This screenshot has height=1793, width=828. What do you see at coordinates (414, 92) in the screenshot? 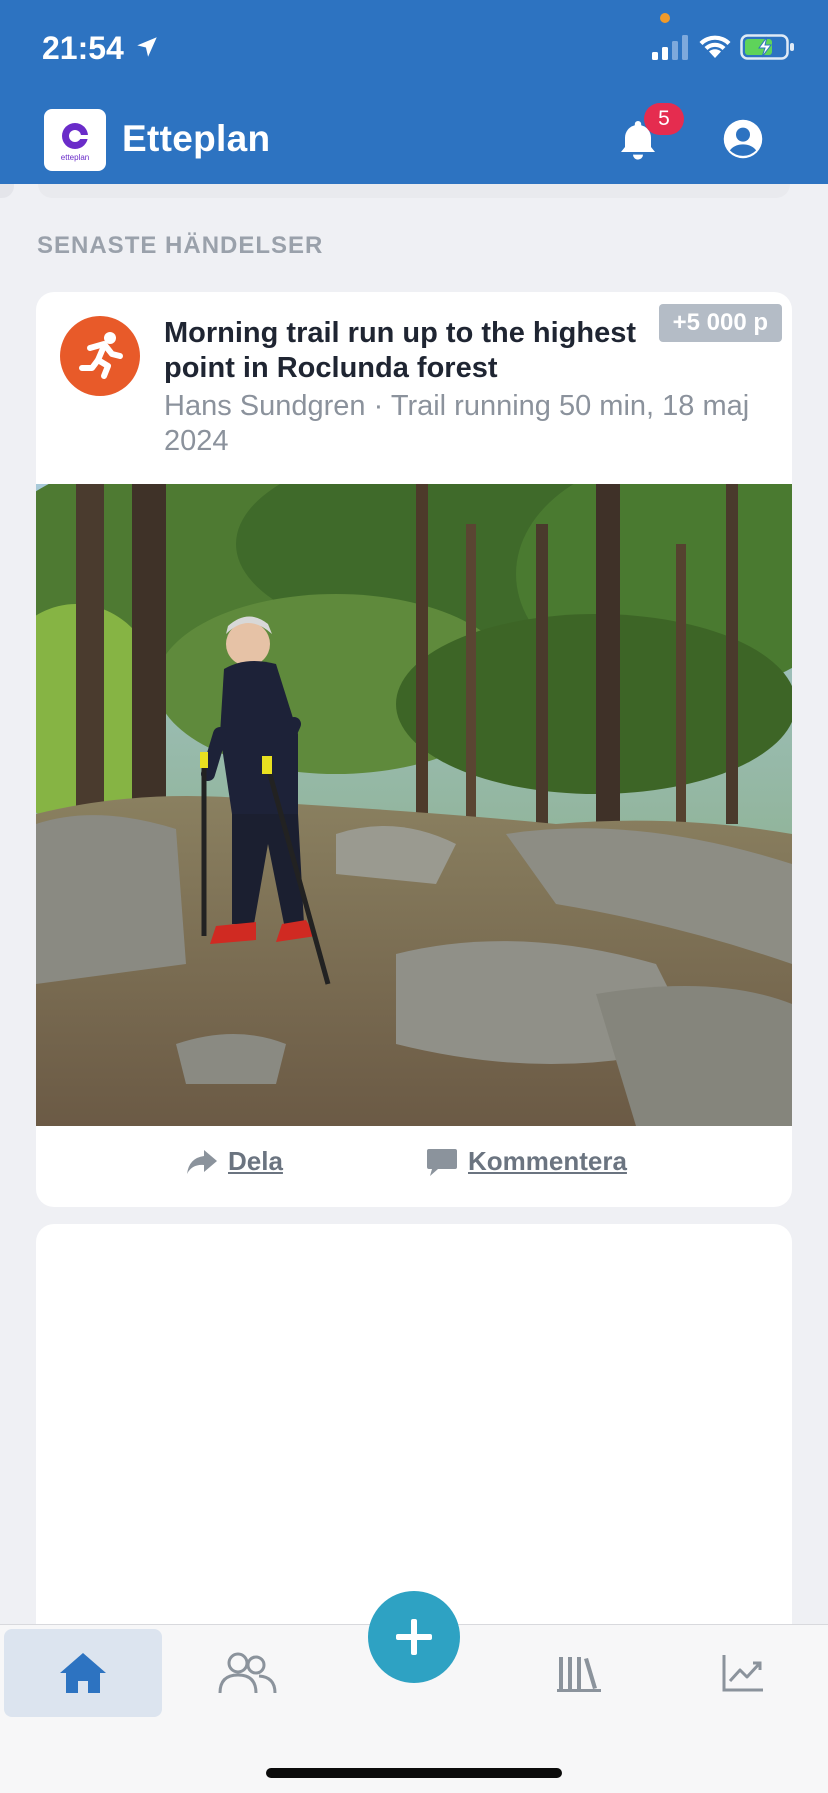
I see `app-header: 21:54 etteplan Etteplan 5` at bounding box center [414, 92].